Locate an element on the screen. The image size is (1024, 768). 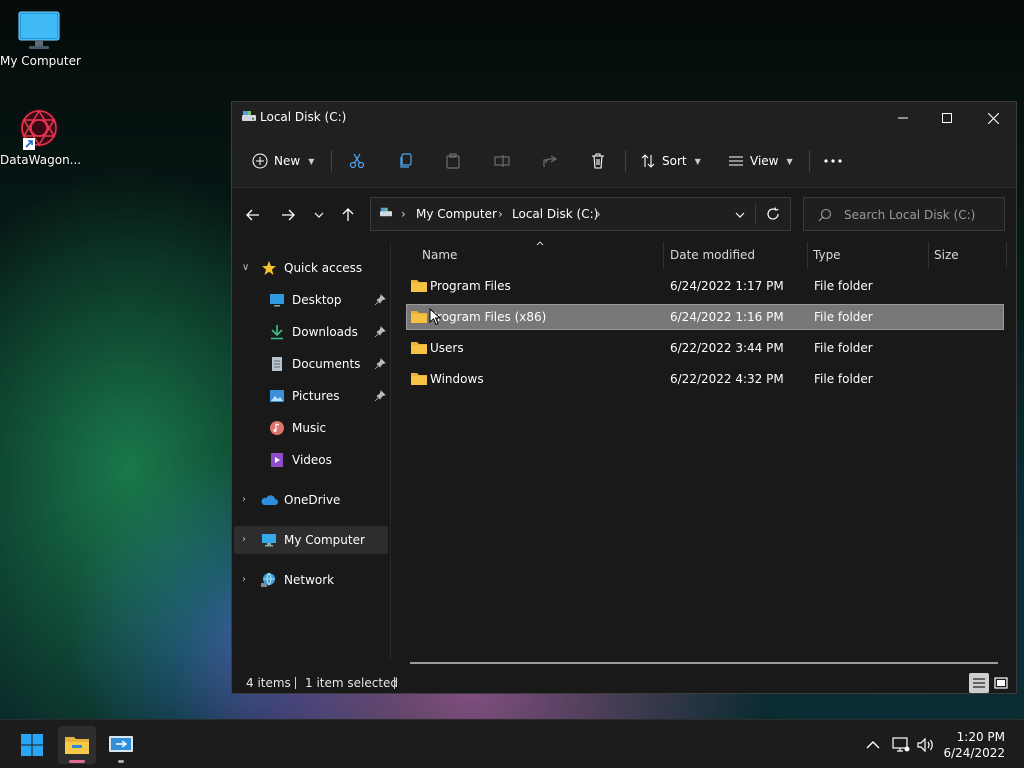
sort-button: Sort ▼ is located at coordinates (670, 161).